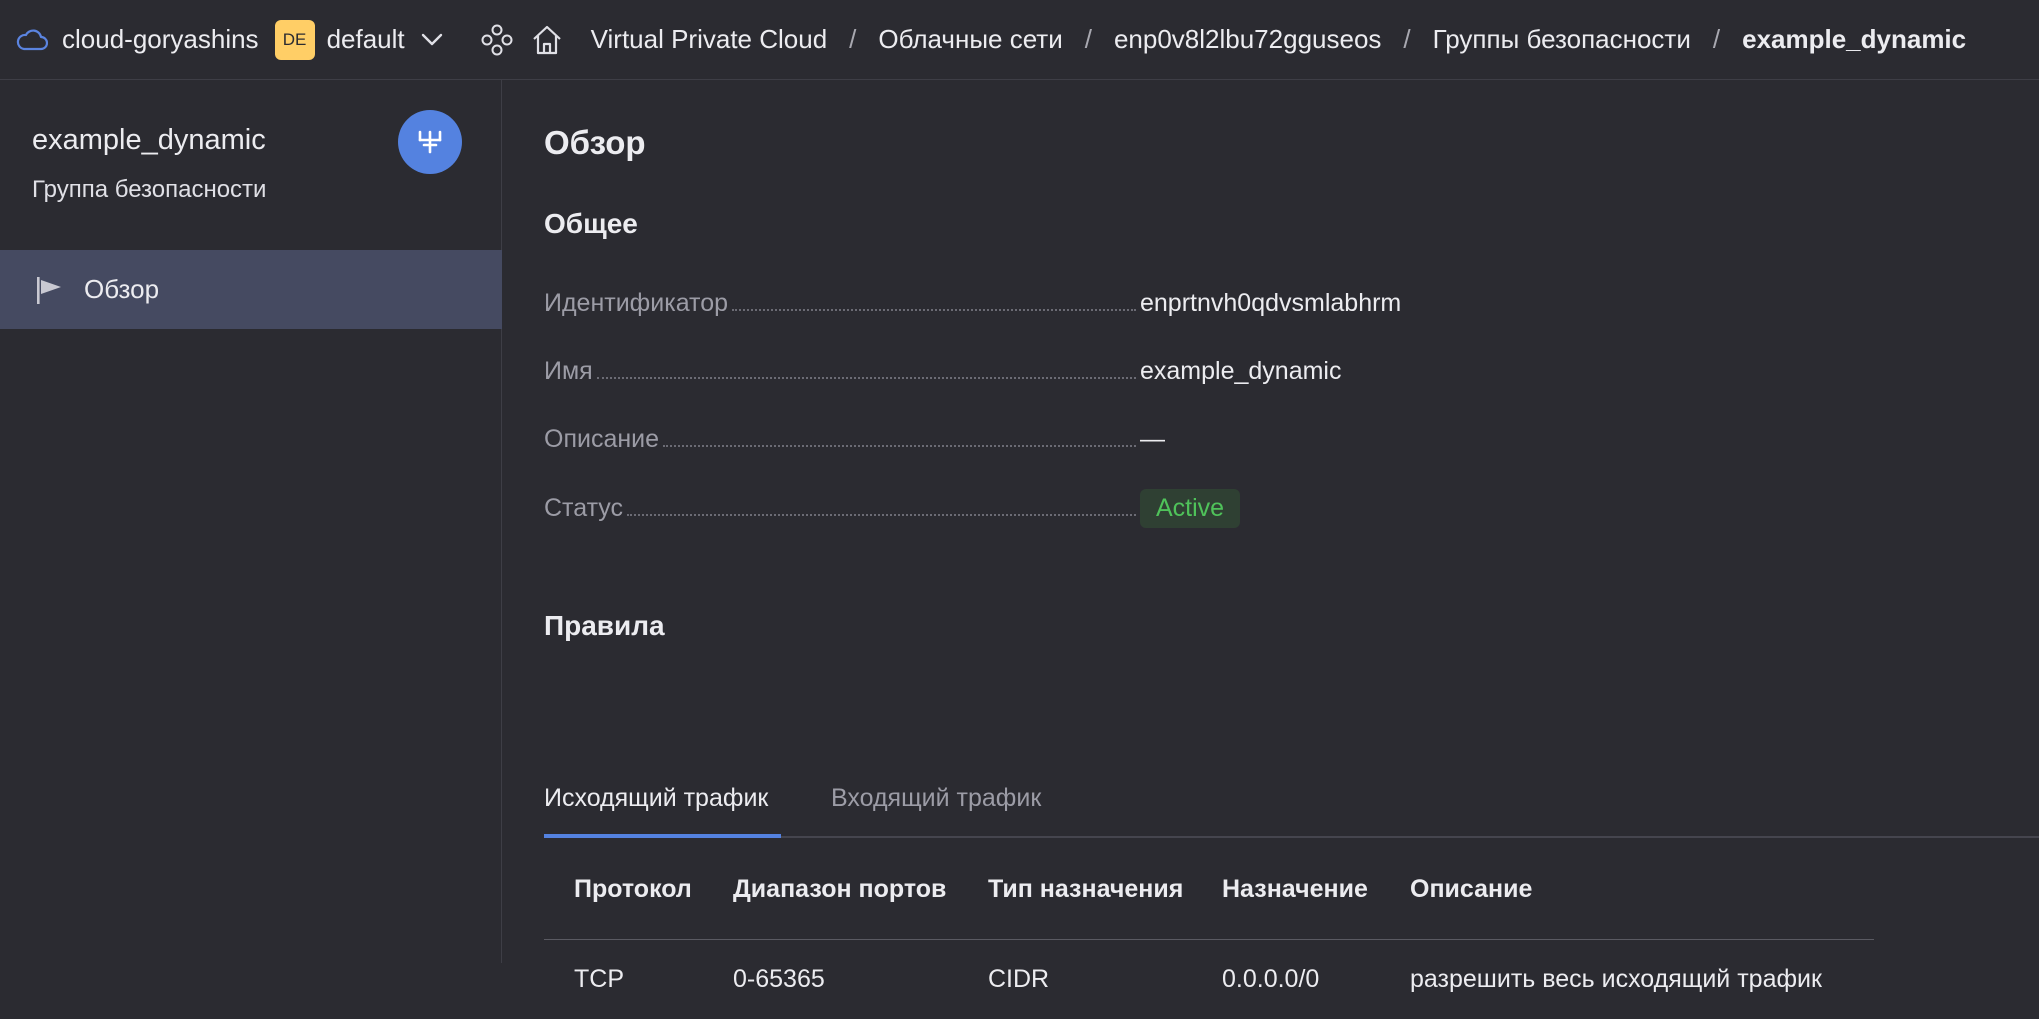 The image size is (2039, 1019). I want to click on property-row-id: Идентификатор enprtnvh0qdvsmlabhrm, so click(994, 303).